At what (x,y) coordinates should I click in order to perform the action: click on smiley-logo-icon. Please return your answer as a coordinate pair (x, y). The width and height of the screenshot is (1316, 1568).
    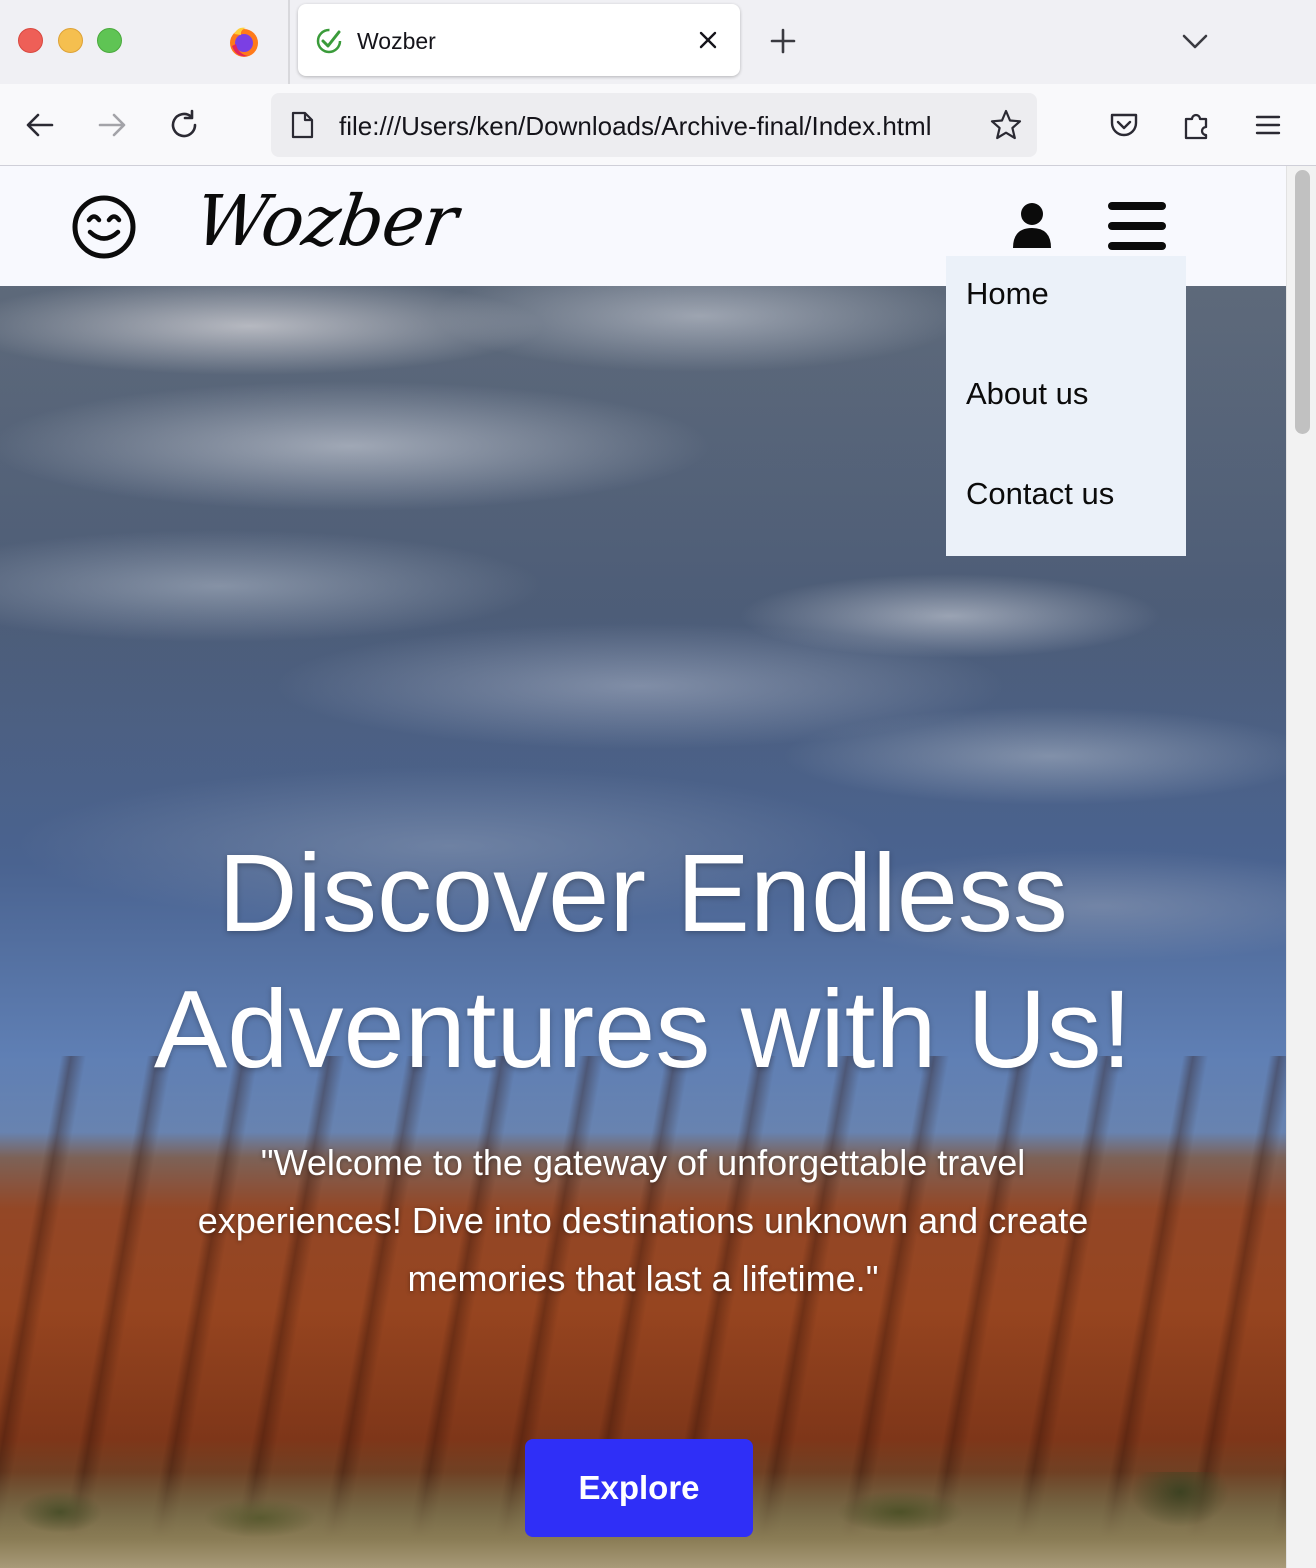
    Looking at the image, I should click on (104, 227).